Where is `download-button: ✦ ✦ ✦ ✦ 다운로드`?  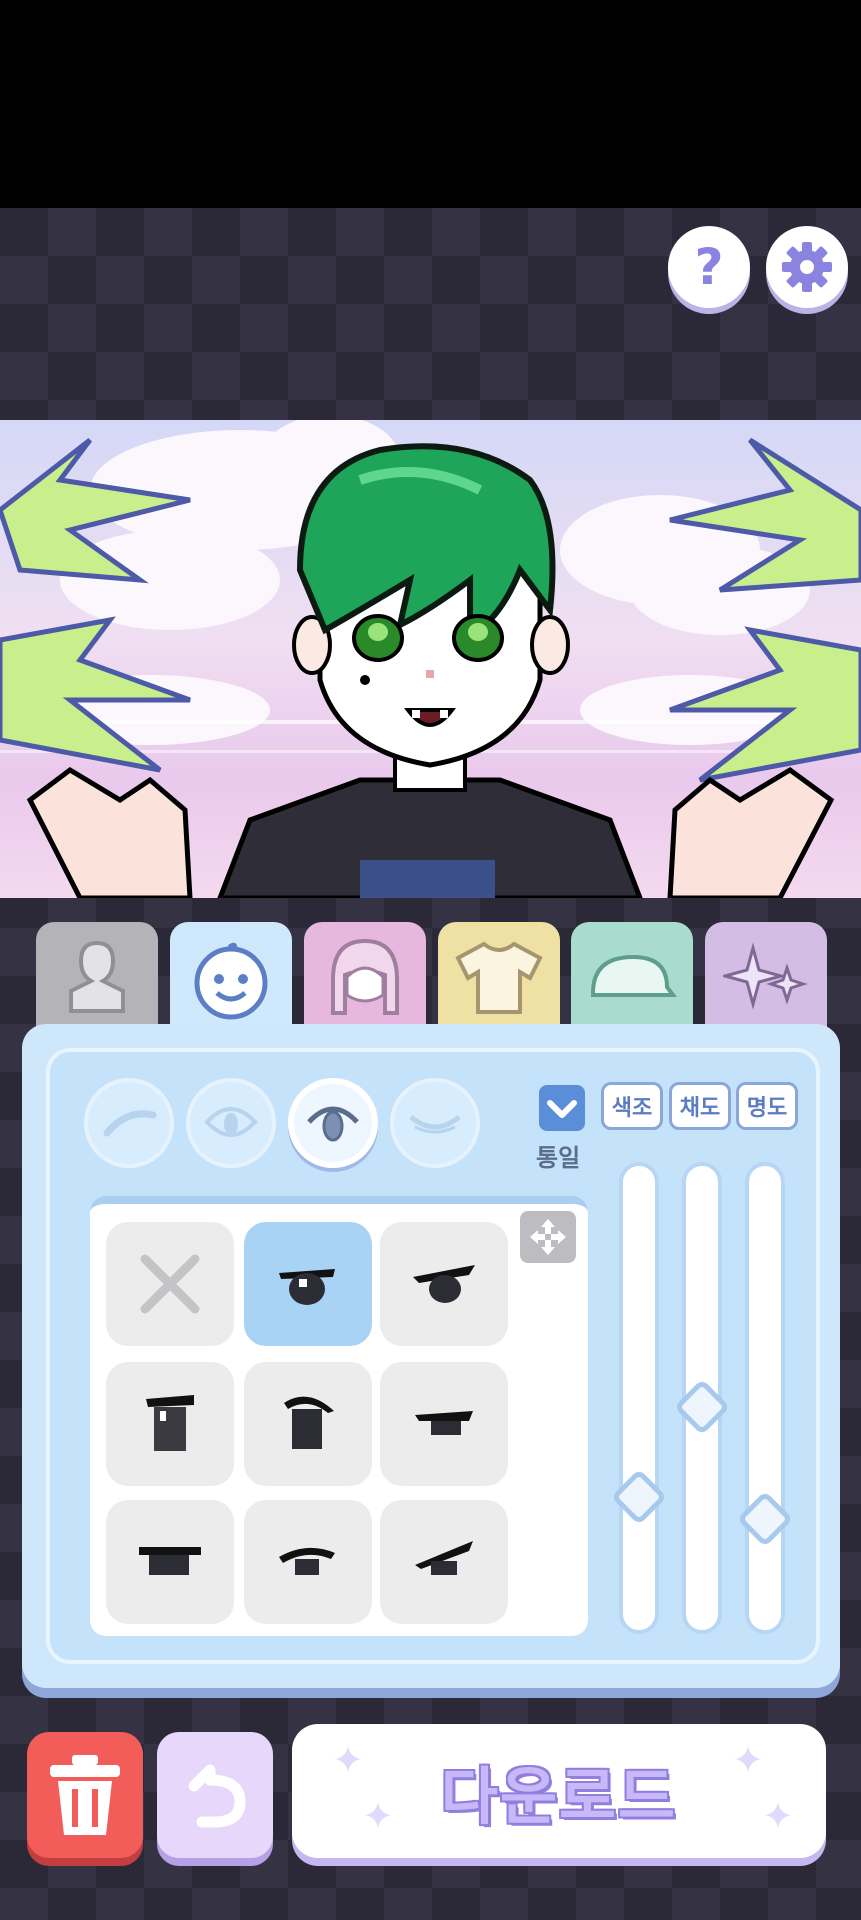
download-button: ✦ ✦ ✦ ✦ 다운로드 is located at coordinates (559, 1791).